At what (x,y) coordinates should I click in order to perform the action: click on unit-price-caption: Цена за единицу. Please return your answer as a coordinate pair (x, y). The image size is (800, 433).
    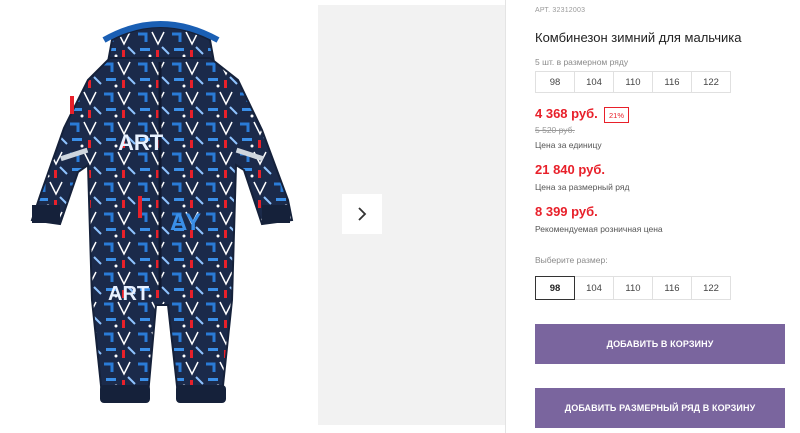
    Looking at the image, I should click on (568, 145).